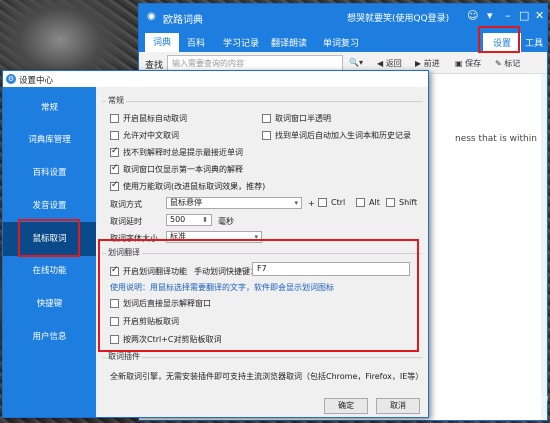 This screenshot has height=423, width=550. Describe the element at coordinates (124, 356) in the screenshot. I see `group-title-plugin: 取词插件` at that location.